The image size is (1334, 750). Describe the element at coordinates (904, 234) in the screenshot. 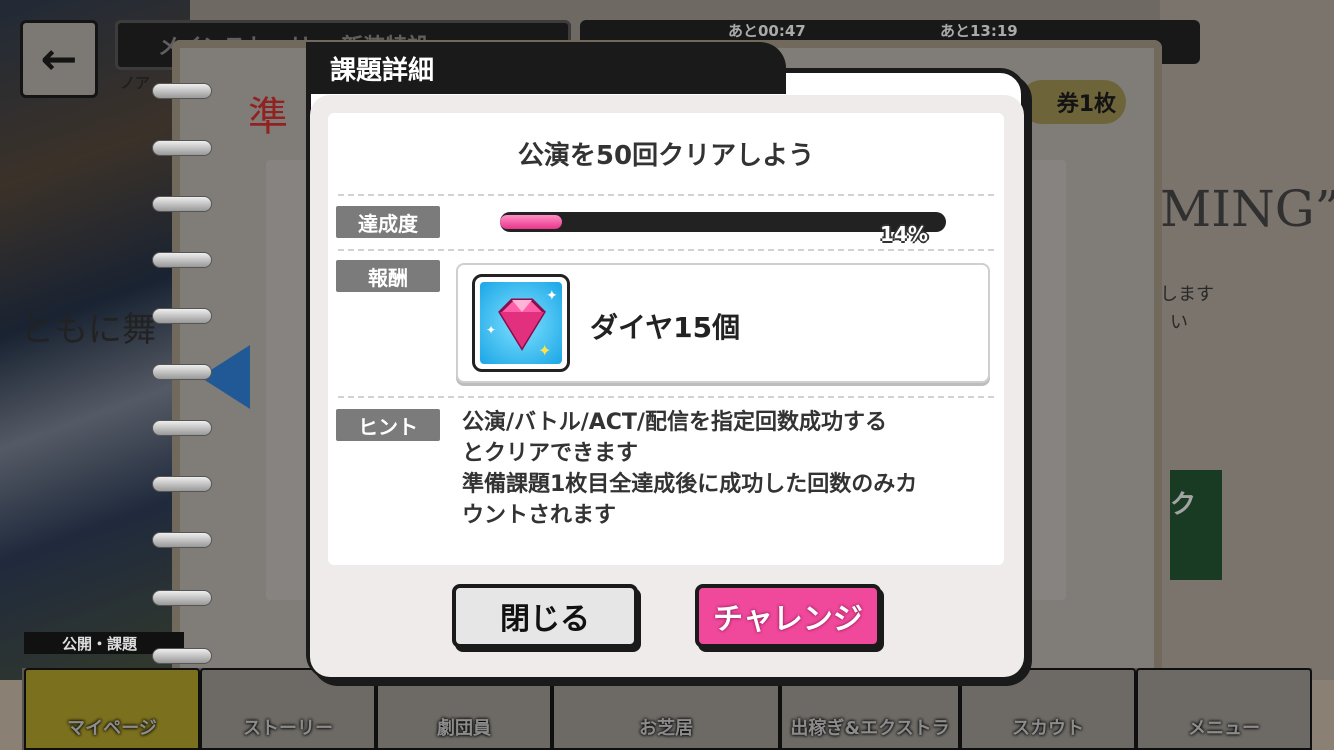

I see `progress-percent: 14%` at that location.